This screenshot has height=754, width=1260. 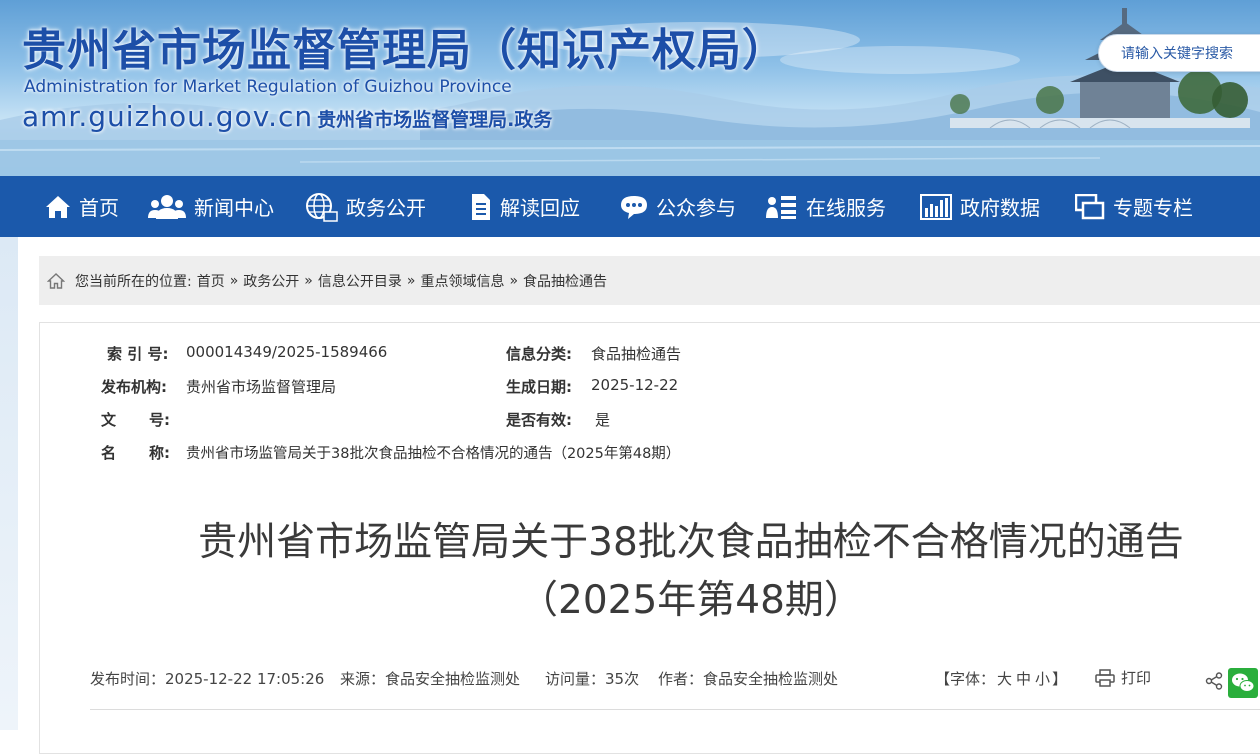 What do you see at coordinates (211, 281) in the screenshot?
I see `breadcrumb-home: 首页` at bounding box center [211, 281].